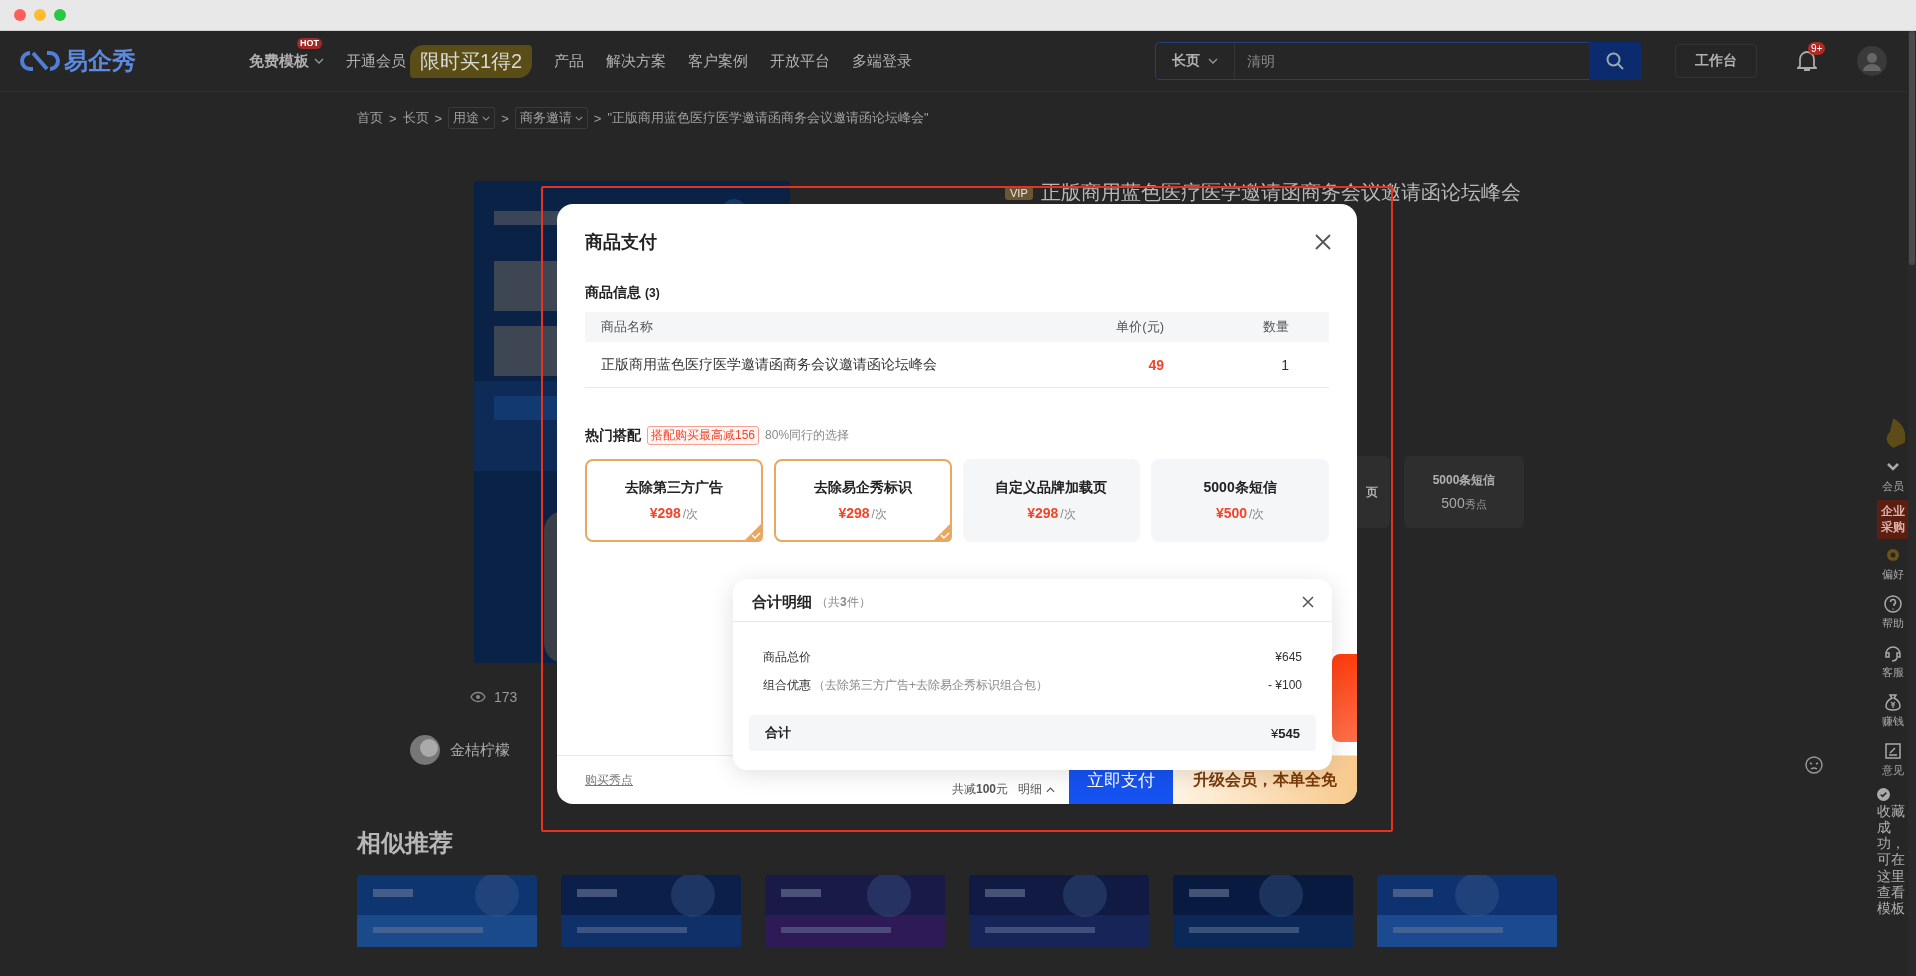 The height and width of the screenshot is (976, 1916). What do you see at coordinates (1464, 503) in the screenshot?
I see `addon-price: 500秀点` at bounding box center [1464, 503].